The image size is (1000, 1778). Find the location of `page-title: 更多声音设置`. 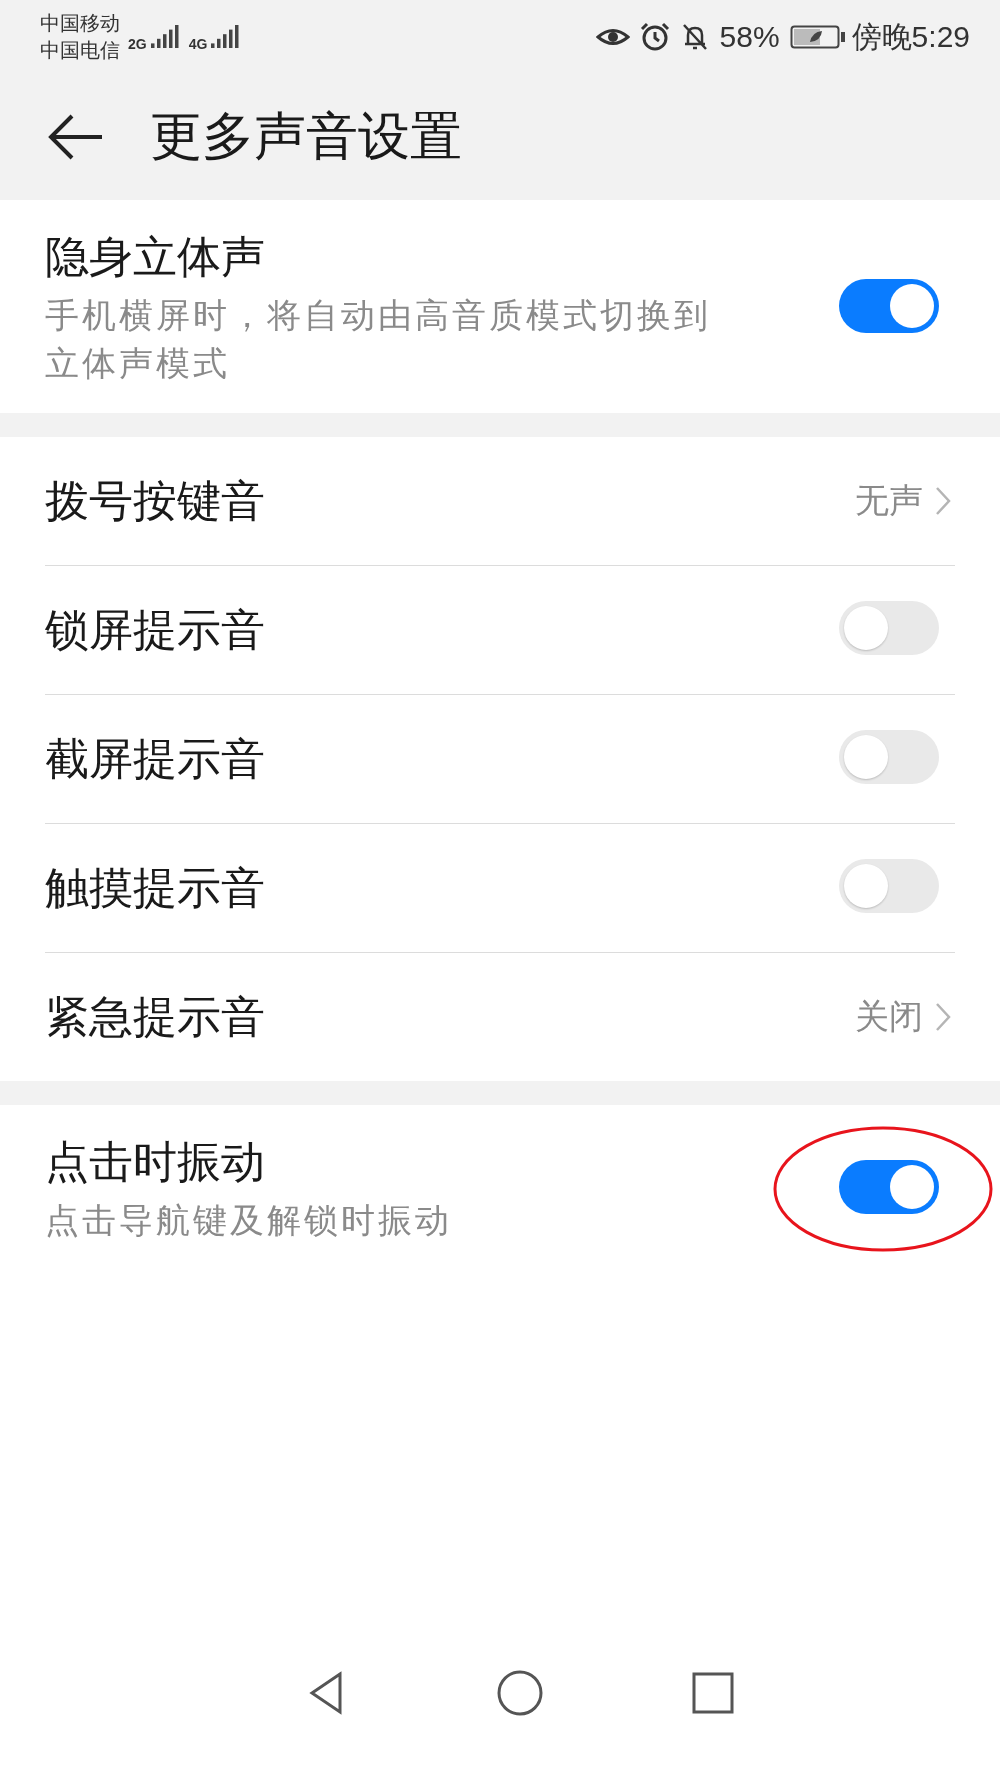

page-title: 更多声音设置 is located at coordinates (306, 136).